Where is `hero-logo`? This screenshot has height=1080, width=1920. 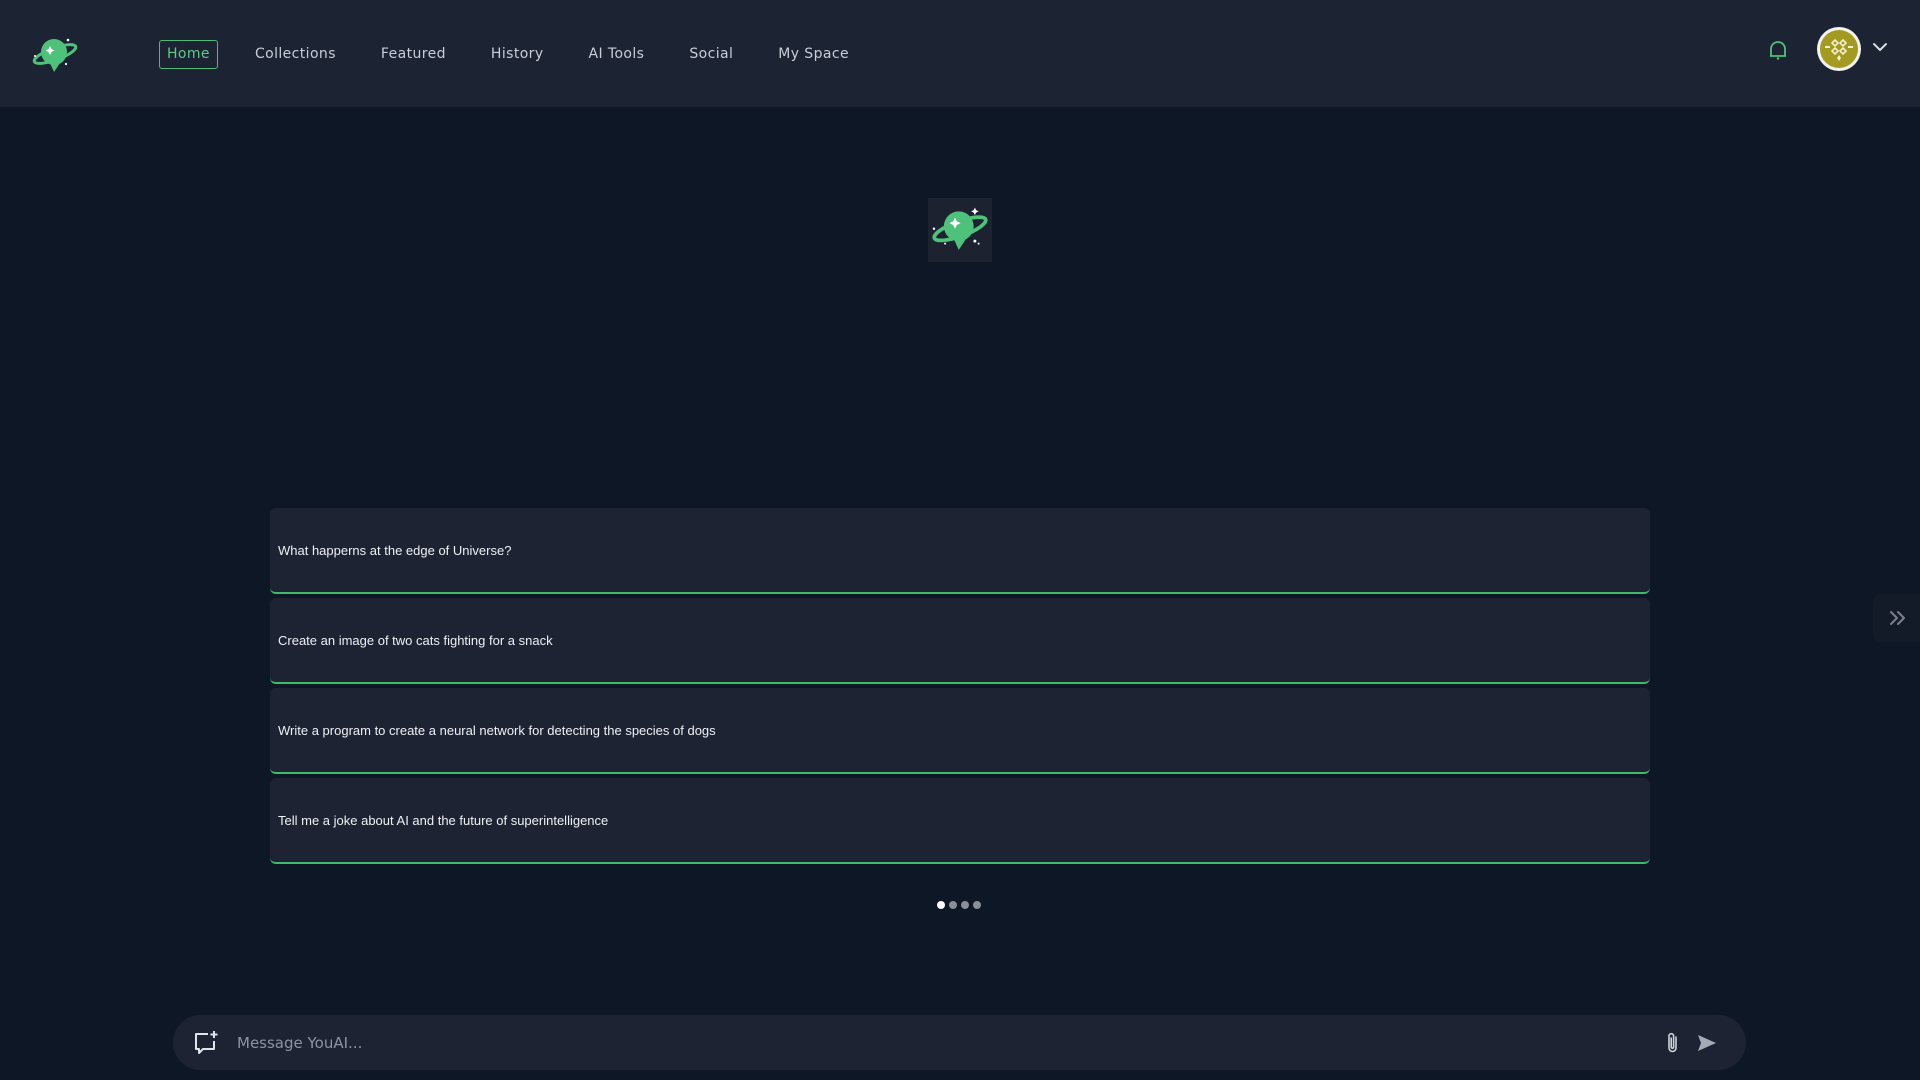
hero-logo is located at coordinates (960, 230).